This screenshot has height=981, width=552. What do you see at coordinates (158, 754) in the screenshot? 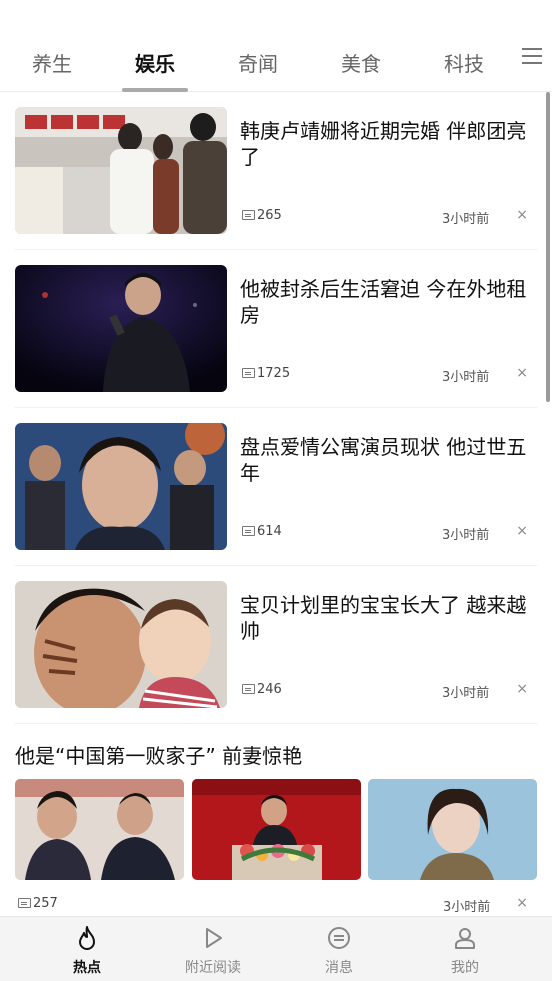
I see `news-title: 他是“中国第一败家子” 前妻惊艳` at bounding box center [158, 754].